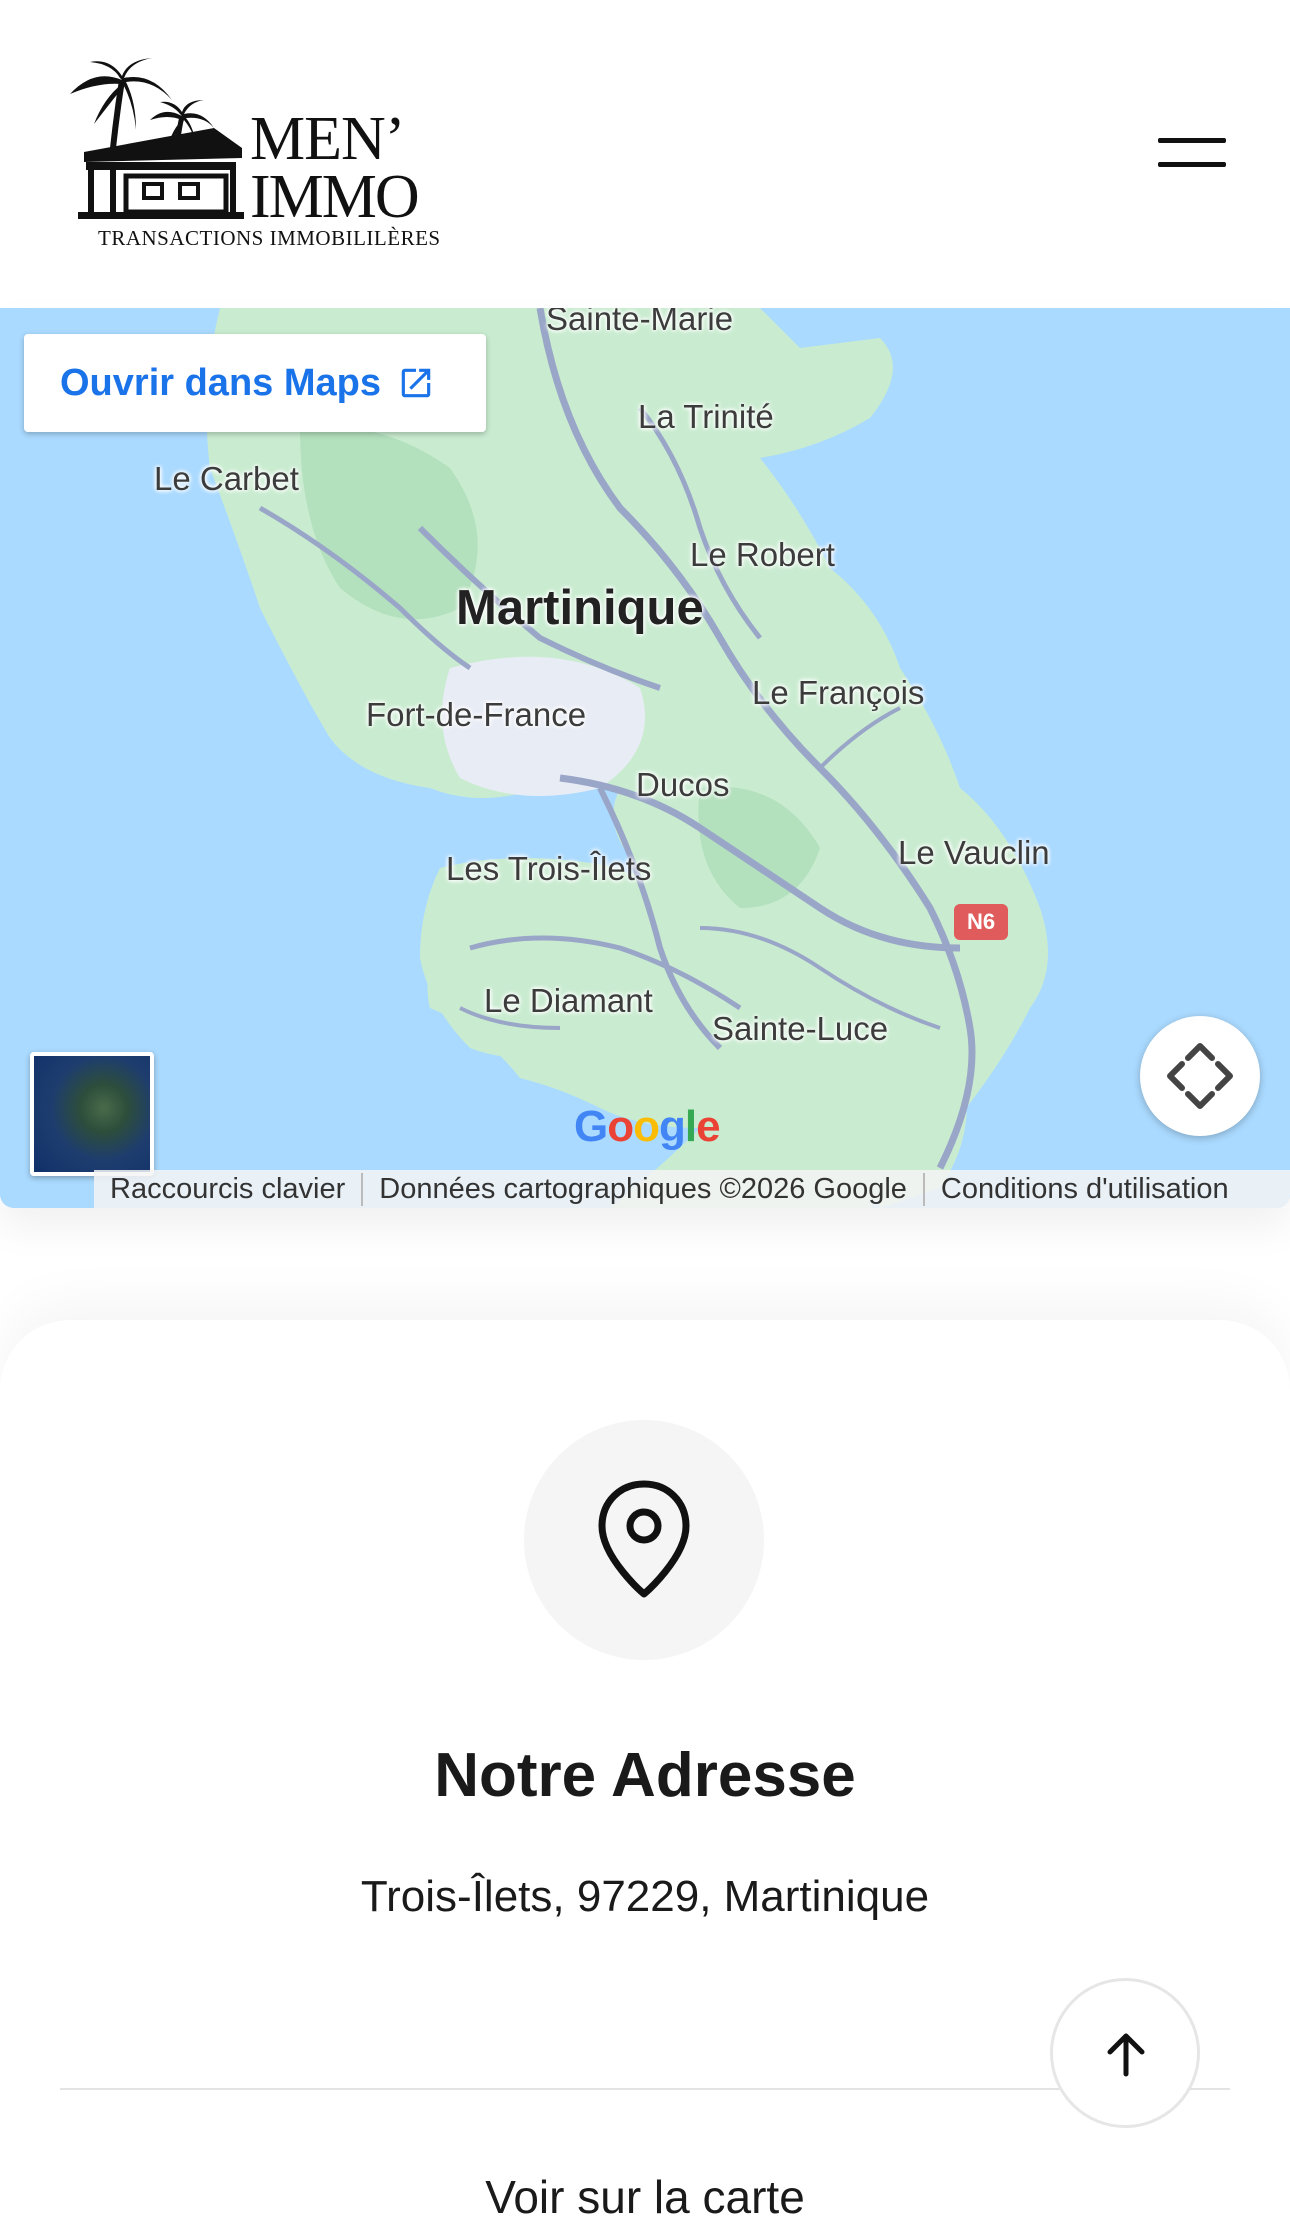  I want to click on logo-word-immo: IMMO, so click(335, 197).